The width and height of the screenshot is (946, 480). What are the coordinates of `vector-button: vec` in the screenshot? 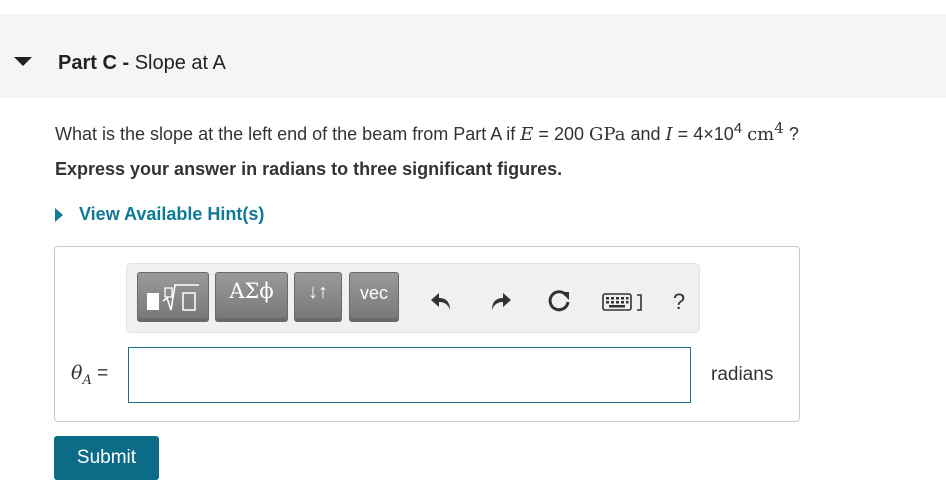 It's located at (374, 297).